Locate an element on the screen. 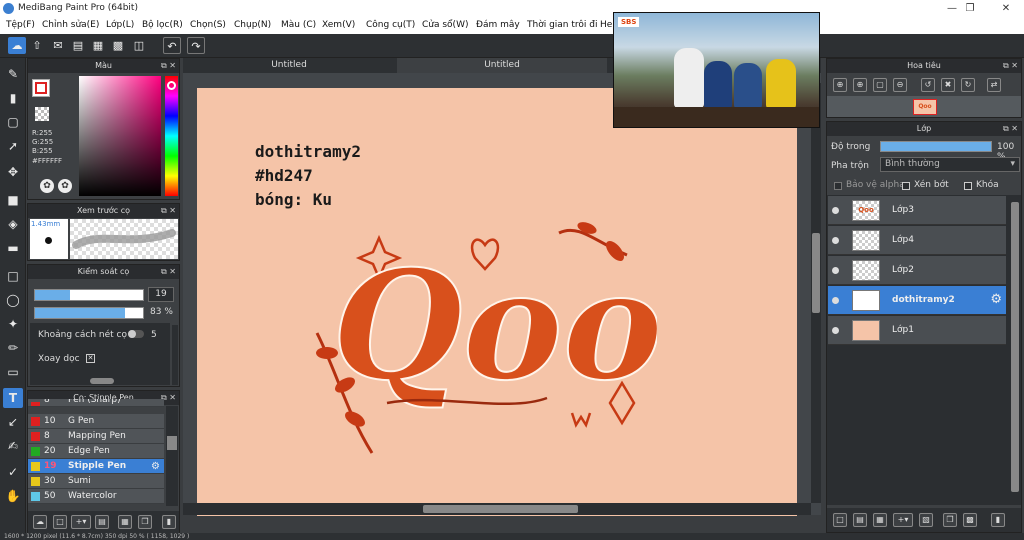  delete-layer-icon: ▮ is located at coordinates (998, 520).